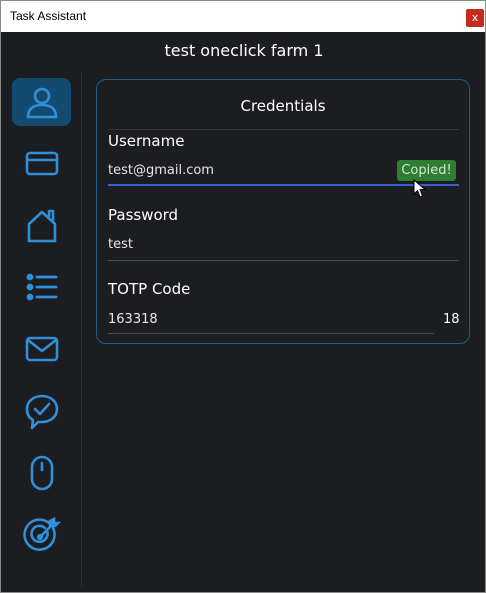 Image resolution: width=486 pixels, height=593 pixels. I want to click on mouse-icon, so click(41, 473).